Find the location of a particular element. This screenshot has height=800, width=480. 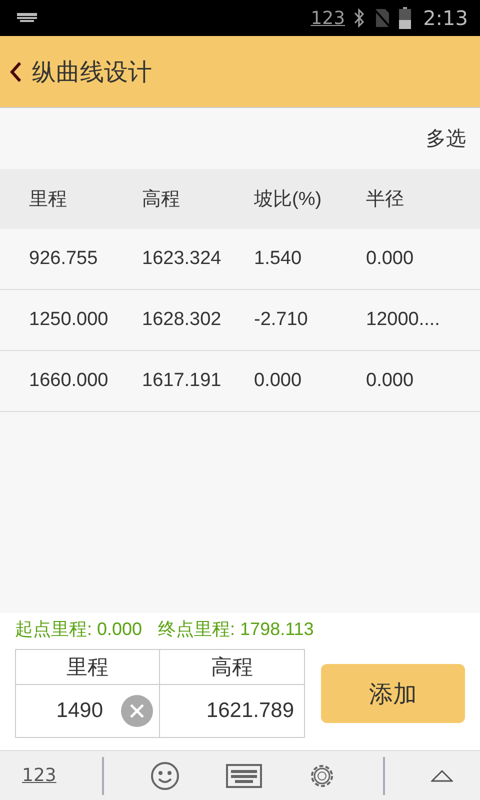

table-cell-text: 1628.302 is located at coordinates (181, 320).